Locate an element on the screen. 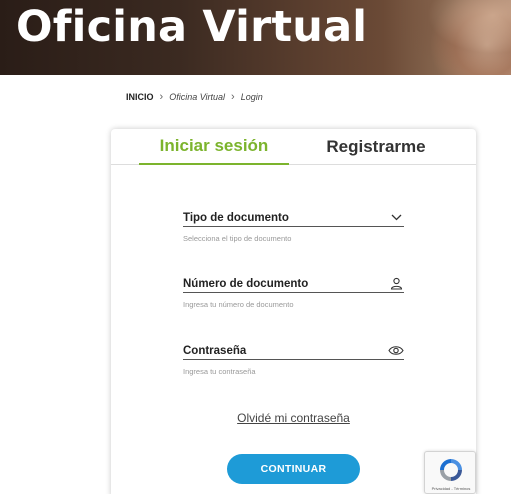 Image resolution: width=511 pixels, height=494 pixels. document-type-label: Tipo de documento is located at coordinates (236, 217).